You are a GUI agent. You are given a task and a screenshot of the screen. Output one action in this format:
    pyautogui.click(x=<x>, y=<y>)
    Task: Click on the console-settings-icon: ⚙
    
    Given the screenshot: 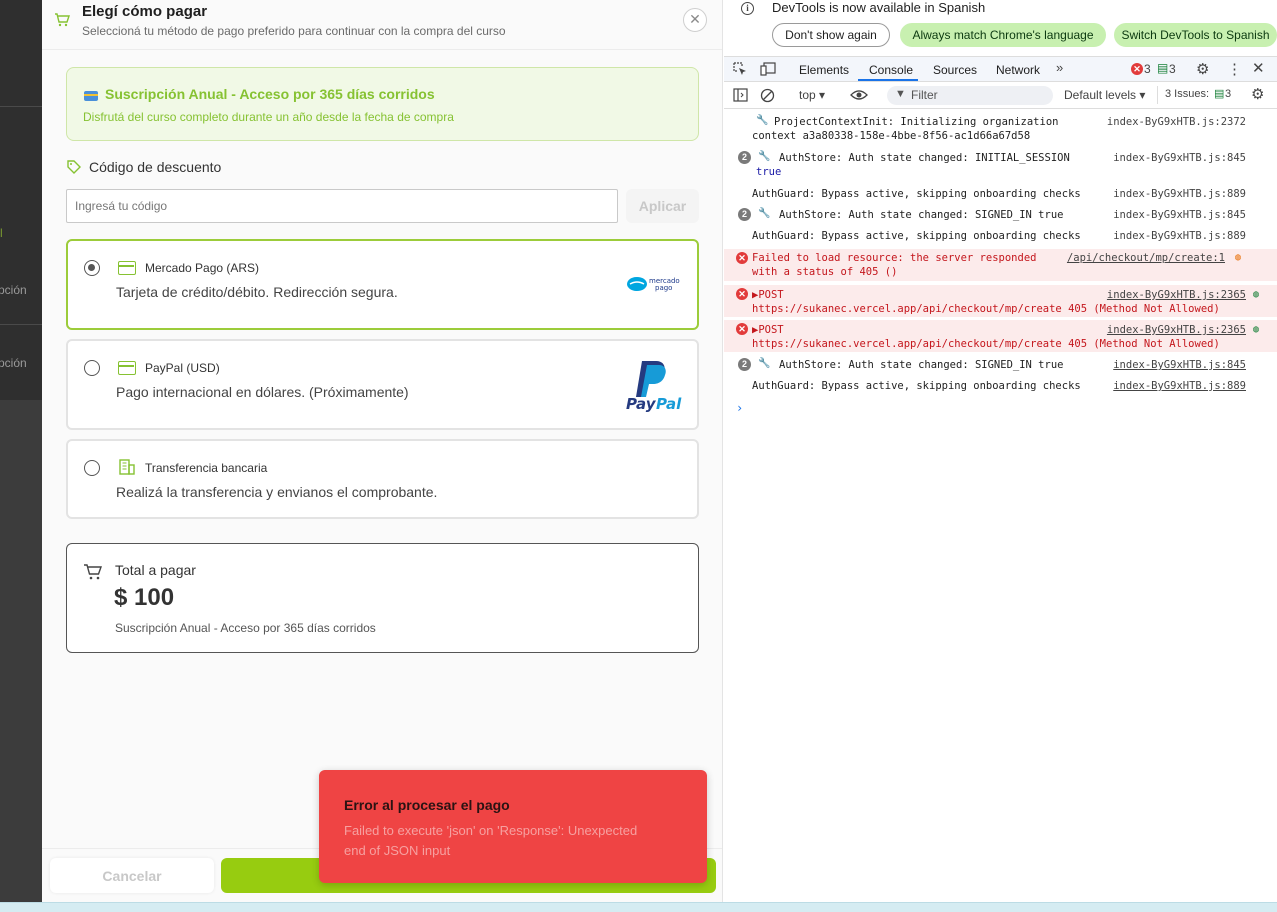 What is the action you would take?
    pyautogui.click(x=1257, y=94)
    